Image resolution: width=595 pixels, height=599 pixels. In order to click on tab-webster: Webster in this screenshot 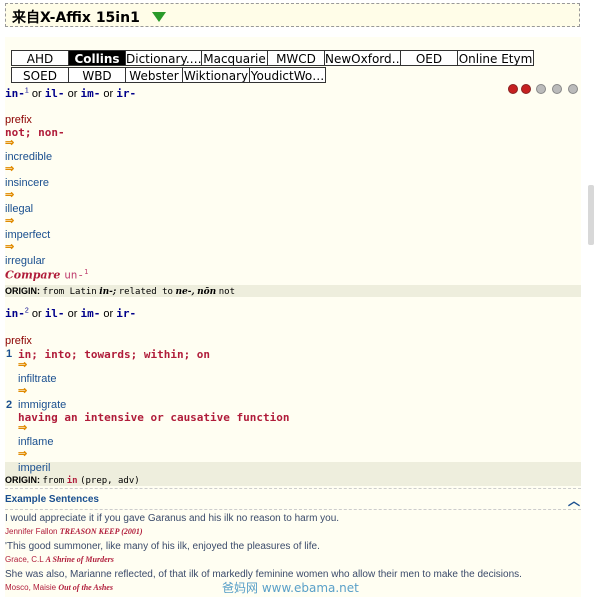, I will do `click(154, 75)`.